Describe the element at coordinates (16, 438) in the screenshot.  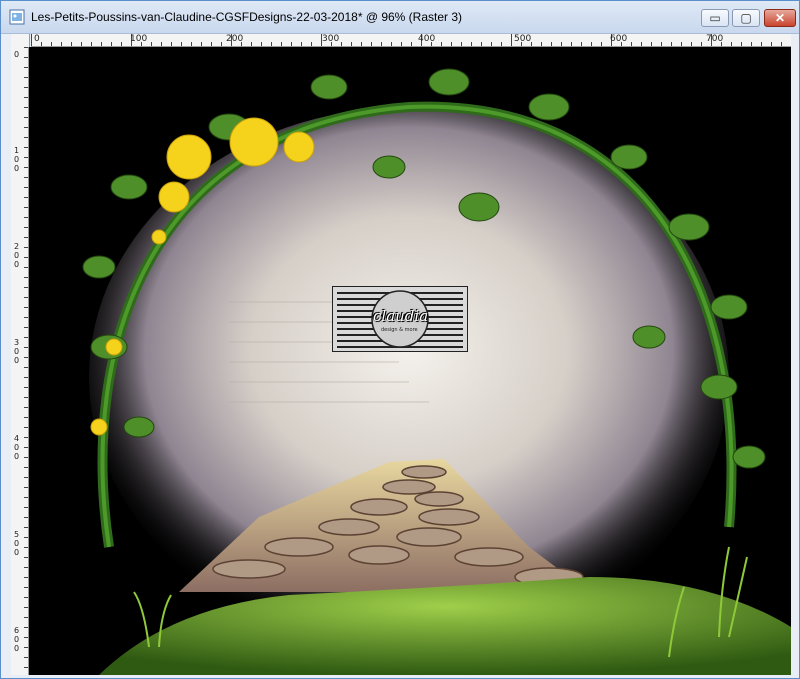
I see `ruler-label: 4` at that location.